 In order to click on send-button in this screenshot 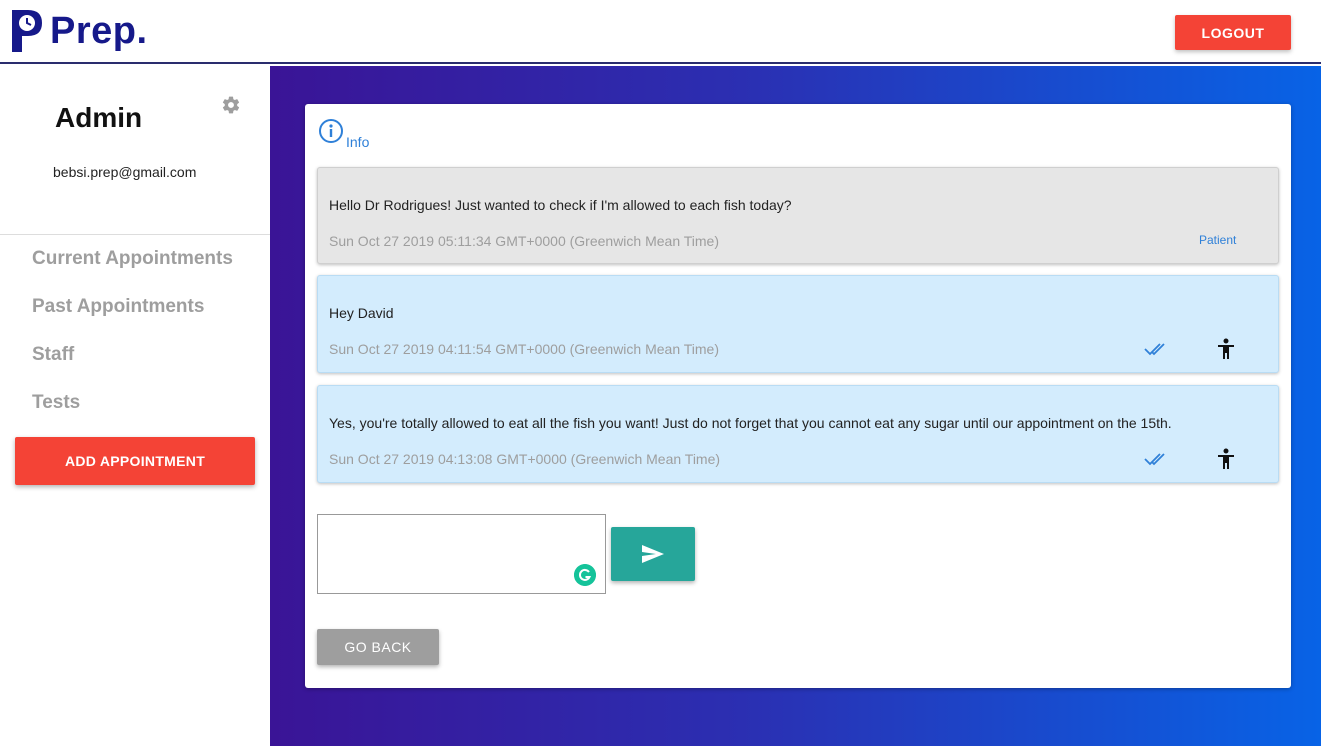, I will do `click(653, 554)`.